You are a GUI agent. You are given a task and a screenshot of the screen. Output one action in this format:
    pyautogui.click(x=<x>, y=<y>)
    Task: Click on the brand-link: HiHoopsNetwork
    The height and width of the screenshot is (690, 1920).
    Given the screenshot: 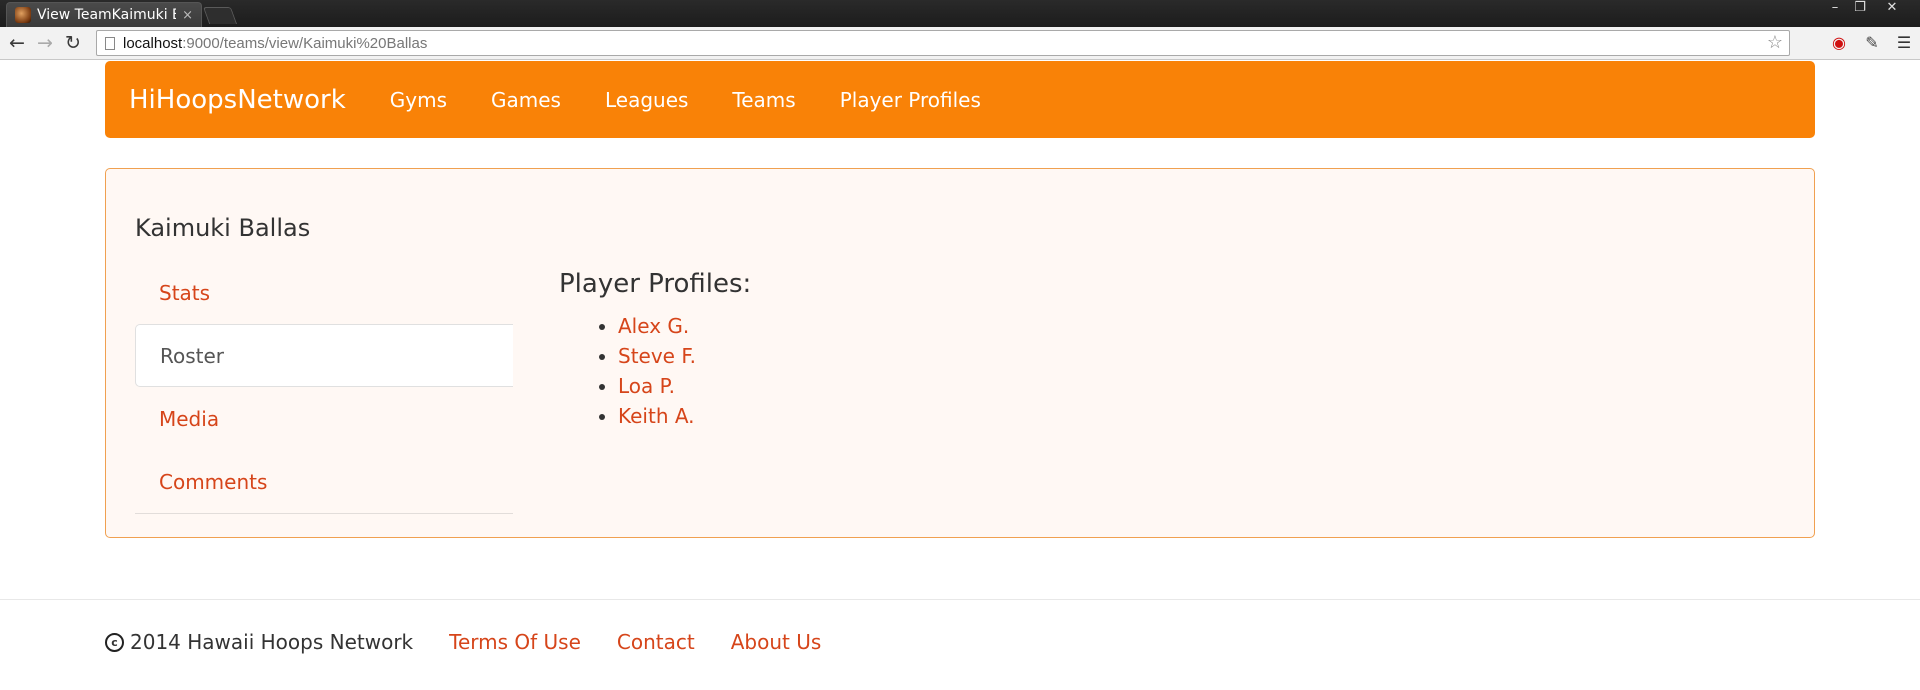 What is the action you would take?
    pyautogui.click(x=237, y=100)
    